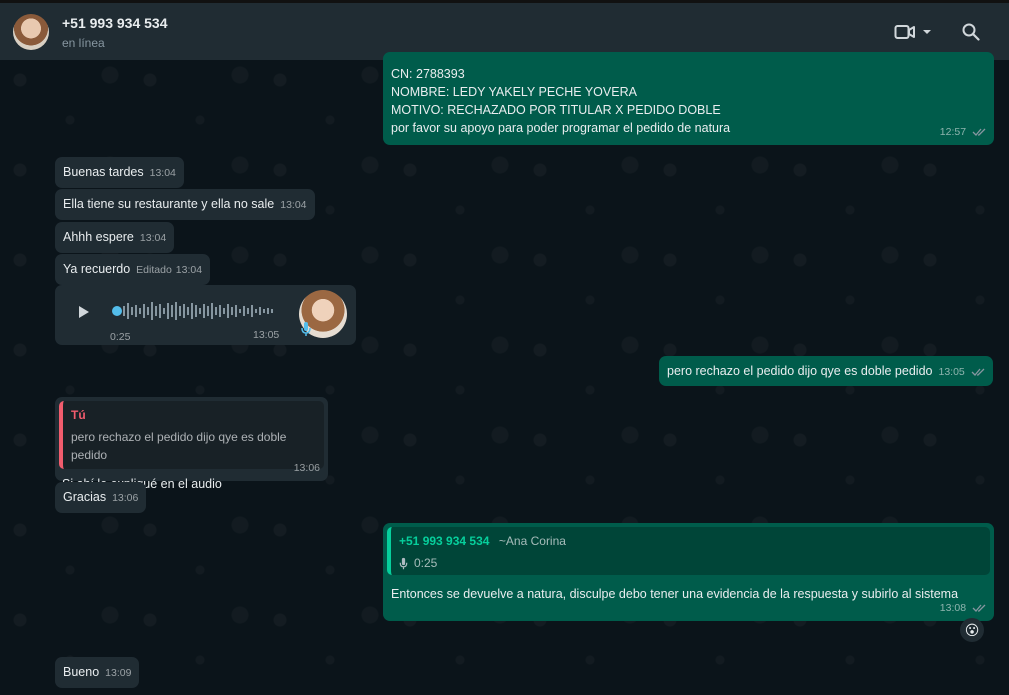 Image resolution: width=1009 pixels, height=695 pixels. I want to click on contact-status: en línea, so click(83, 42).